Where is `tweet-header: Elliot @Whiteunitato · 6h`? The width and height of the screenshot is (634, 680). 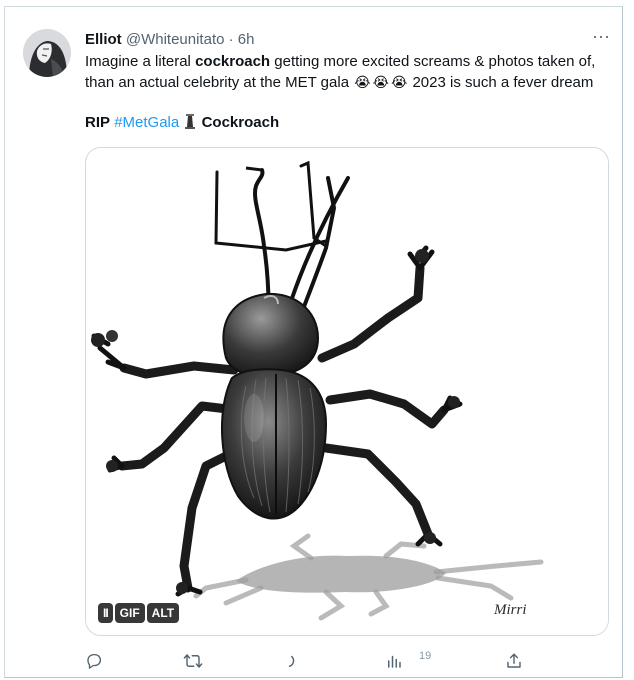
tweet-header: Elliot @Whiteunitato · 6h is located at coordinates (347, 40).